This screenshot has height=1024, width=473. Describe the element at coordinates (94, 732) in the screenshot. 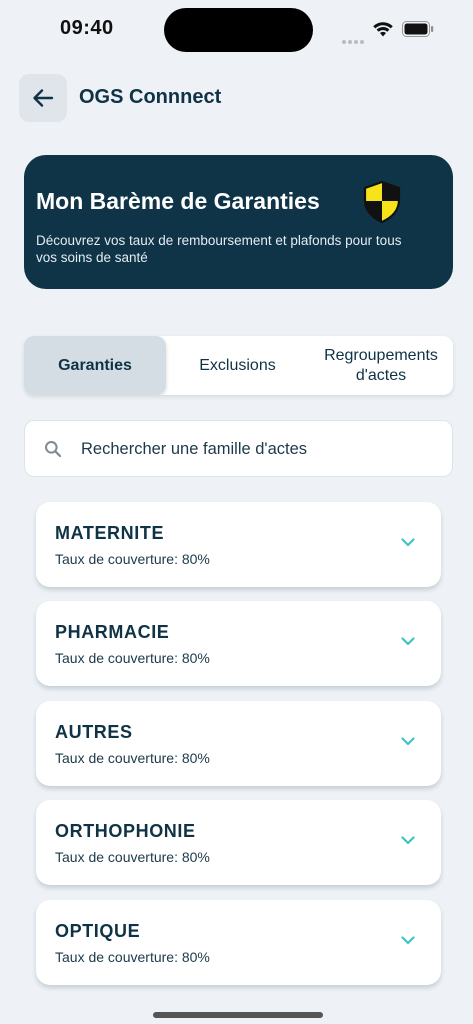

I see `category-title: AUTRES` at that location.